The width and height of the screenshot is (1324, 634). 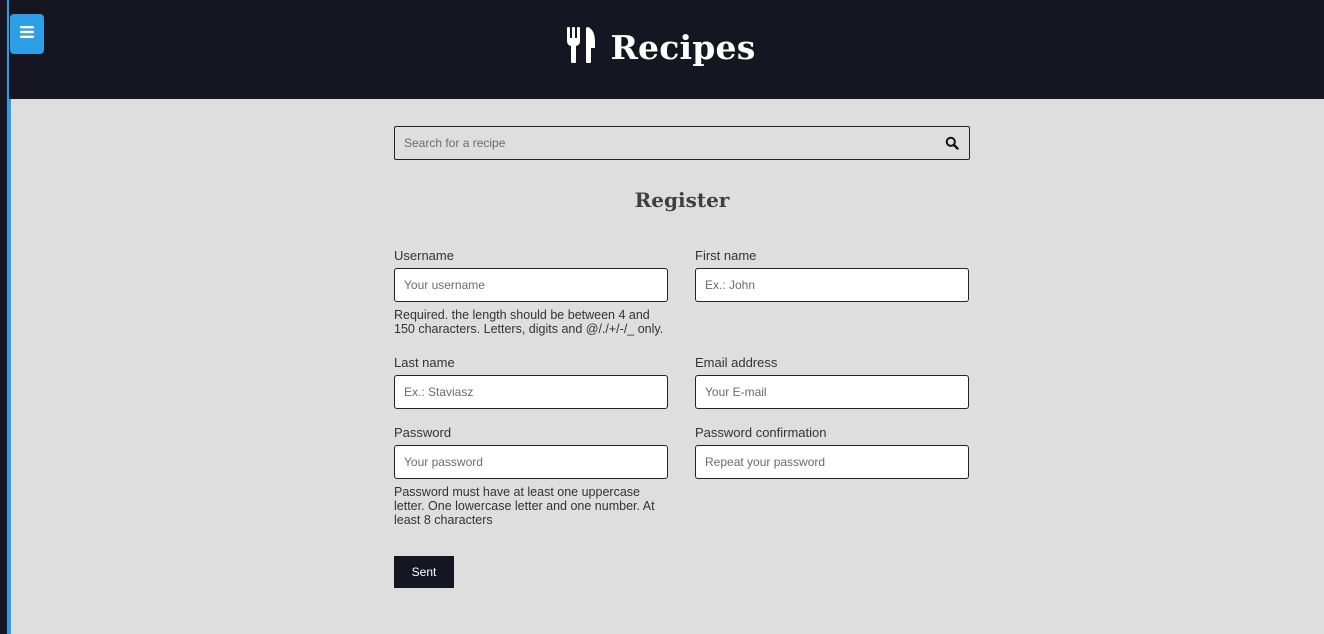 I want to click on email-label: Email address, so click(x=736, y=362).